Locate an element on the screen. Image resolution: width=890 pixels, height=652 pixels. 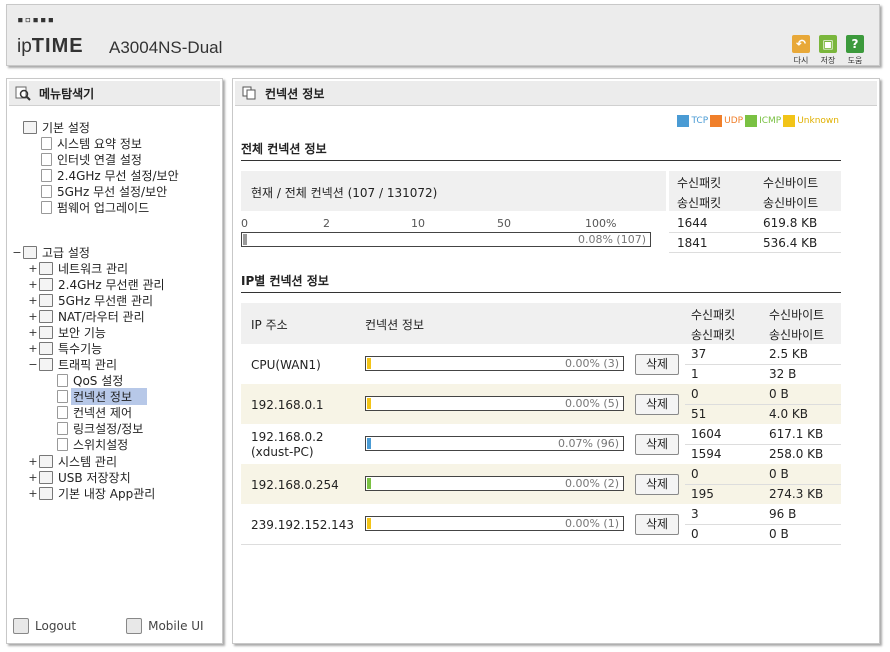
row-rx-bytes: 617.1 KB is located at coordinates (796, 434).